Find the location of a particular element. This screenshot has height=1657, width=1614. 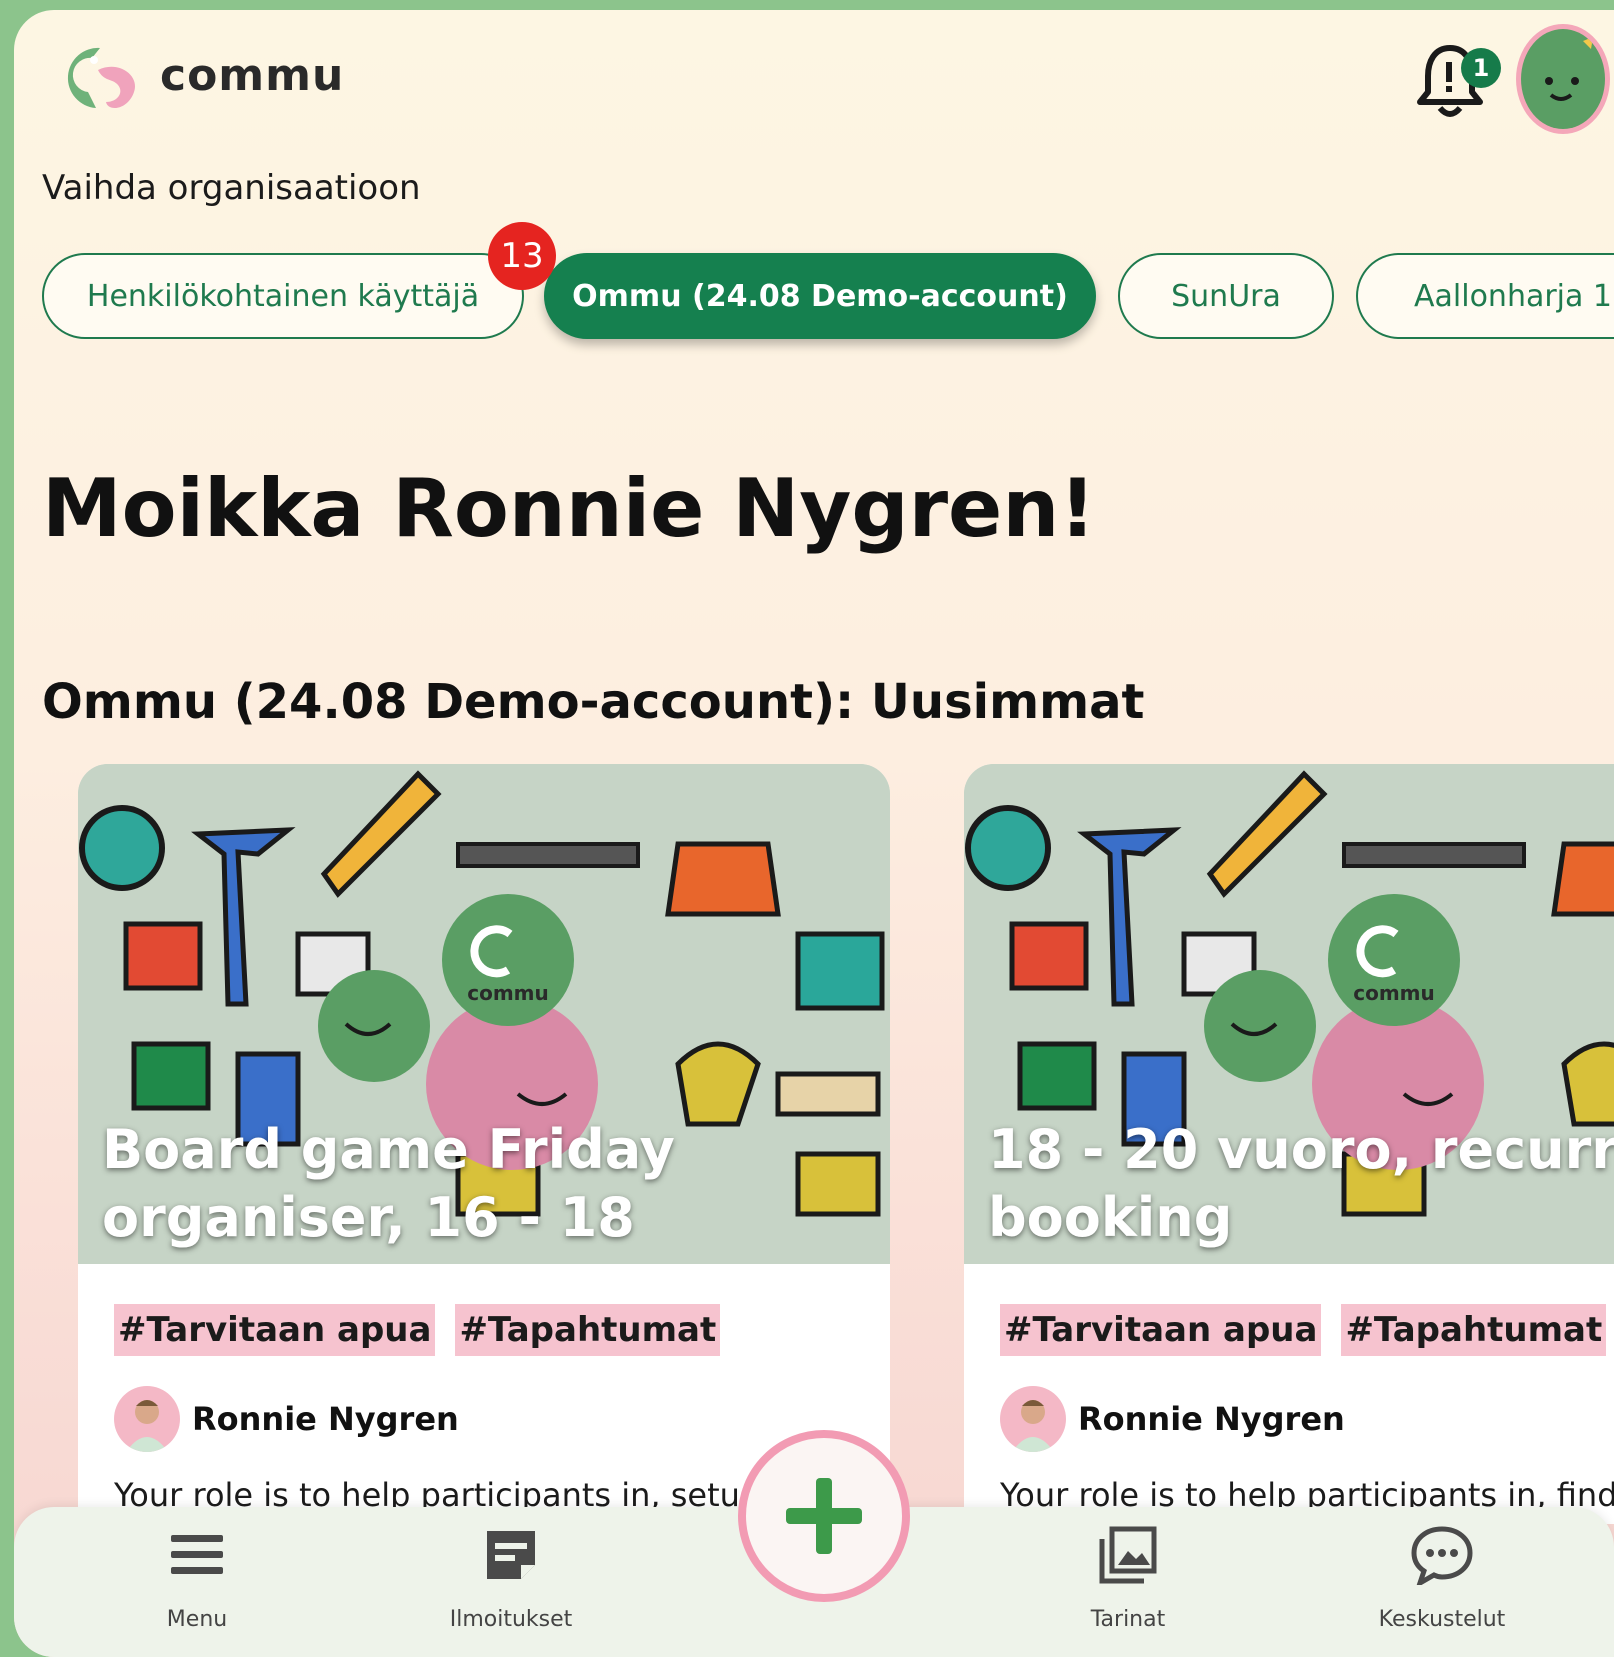

post-card-title: Board game Friday organiser, 16 - 18 is located at coordinates (388, 1183).